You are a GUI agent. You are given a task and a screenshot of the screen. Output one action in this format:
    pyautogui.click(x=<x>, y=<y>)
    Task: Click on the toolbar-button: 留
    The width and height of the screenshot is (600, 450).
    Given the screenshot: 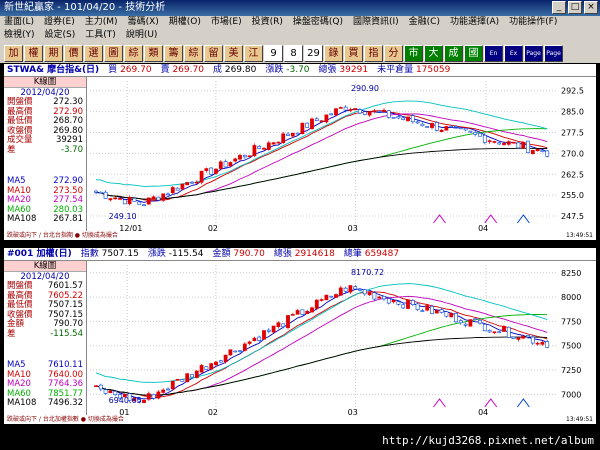 What is the action you would take?
    pyautogui.click(x=213, y=53)
    